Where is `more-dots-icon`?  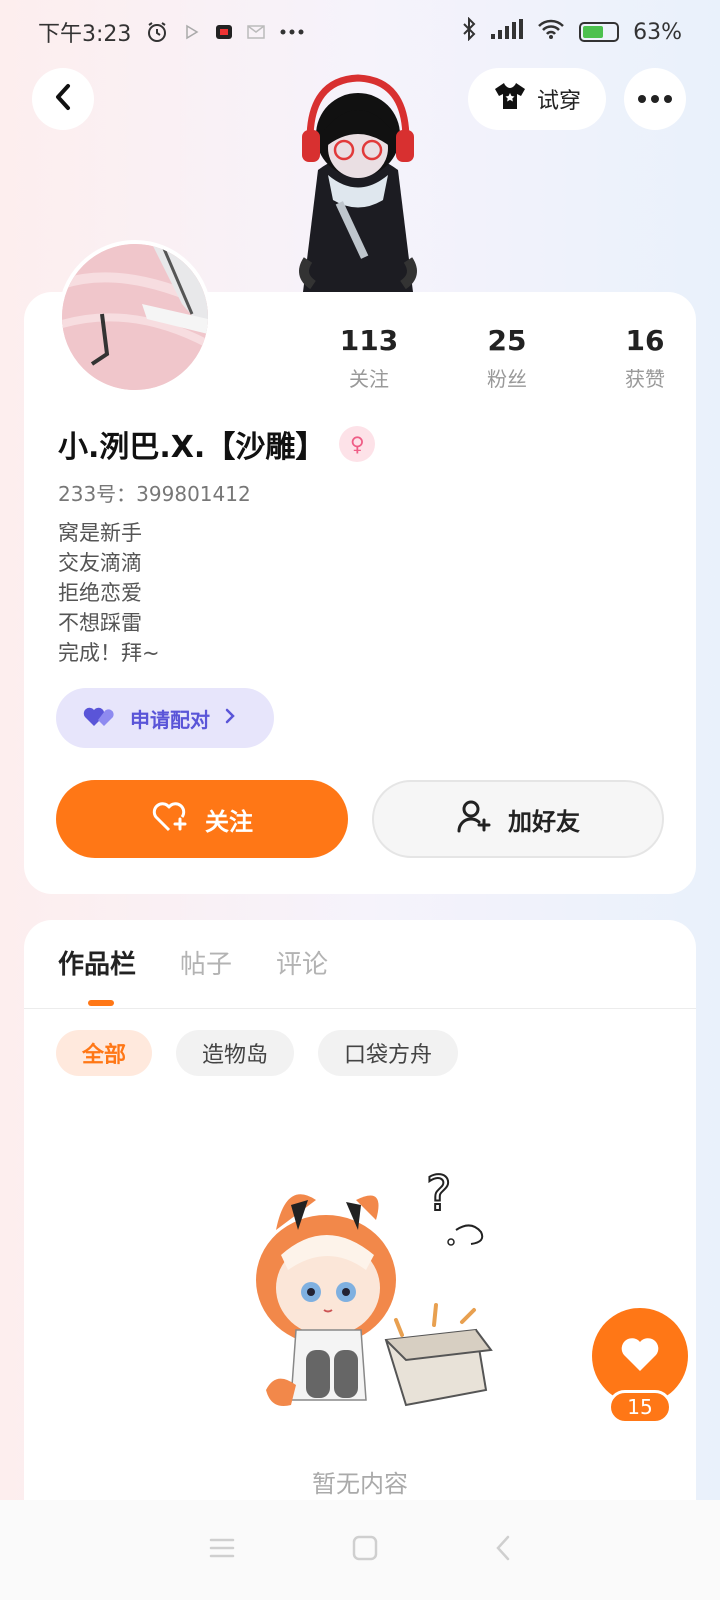
more-dots-icon is located at coordinates (655, 99).